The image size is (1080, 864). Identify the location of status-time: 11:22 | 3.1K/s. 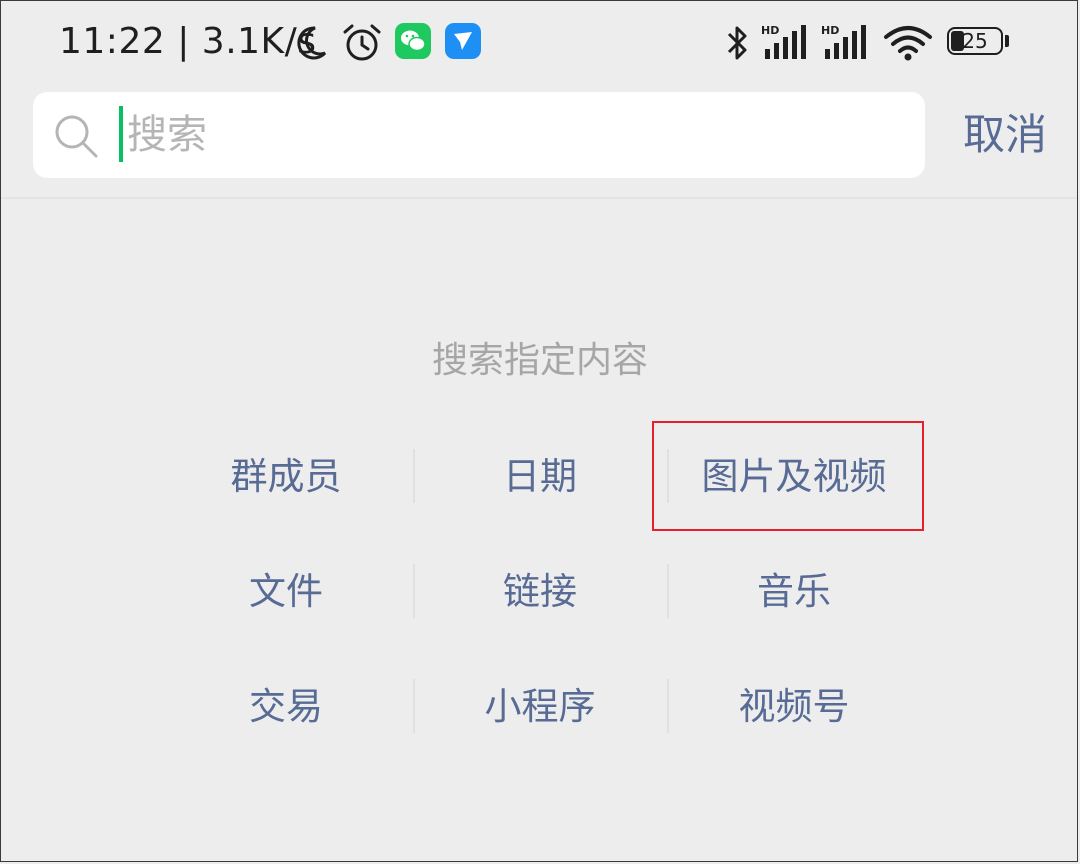
(188, 41).